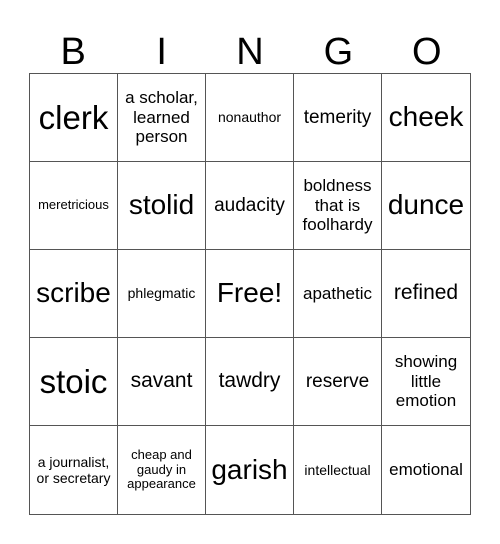  Describe the element at coordinates (162, 382) in the screenshot. I see `bingo-cell: savant` at that location.